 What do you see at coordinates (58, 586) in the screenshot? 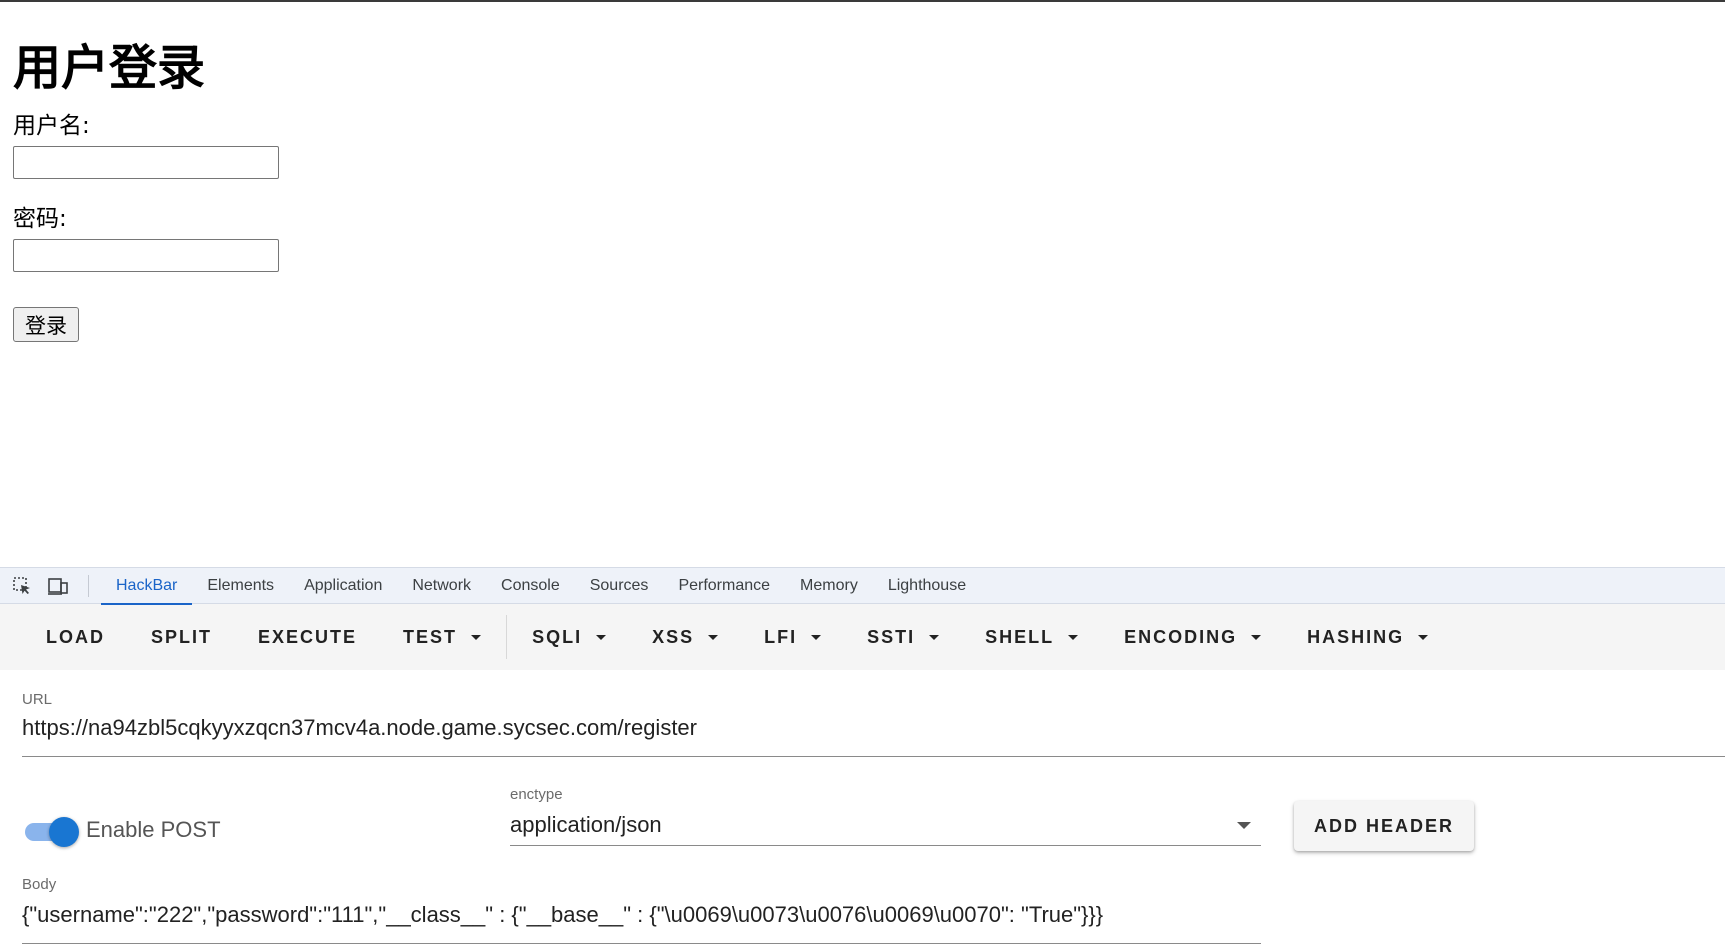
I see `device-toolbar-icon` at bounding box center [58, 586].